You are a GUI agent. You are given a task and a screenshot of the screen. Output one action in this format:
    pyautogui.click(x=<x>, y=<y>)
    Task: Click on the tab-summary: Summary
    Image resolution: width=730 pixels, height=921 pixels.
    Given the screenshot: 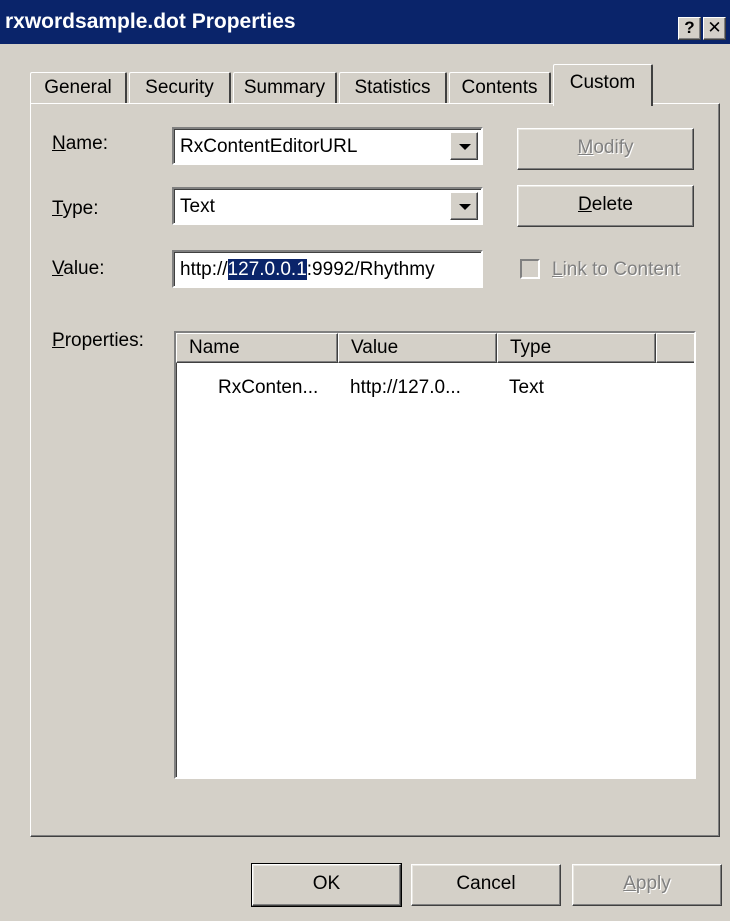 What is the action you would take?
    pyautogui.click(x=285, y=88)
    